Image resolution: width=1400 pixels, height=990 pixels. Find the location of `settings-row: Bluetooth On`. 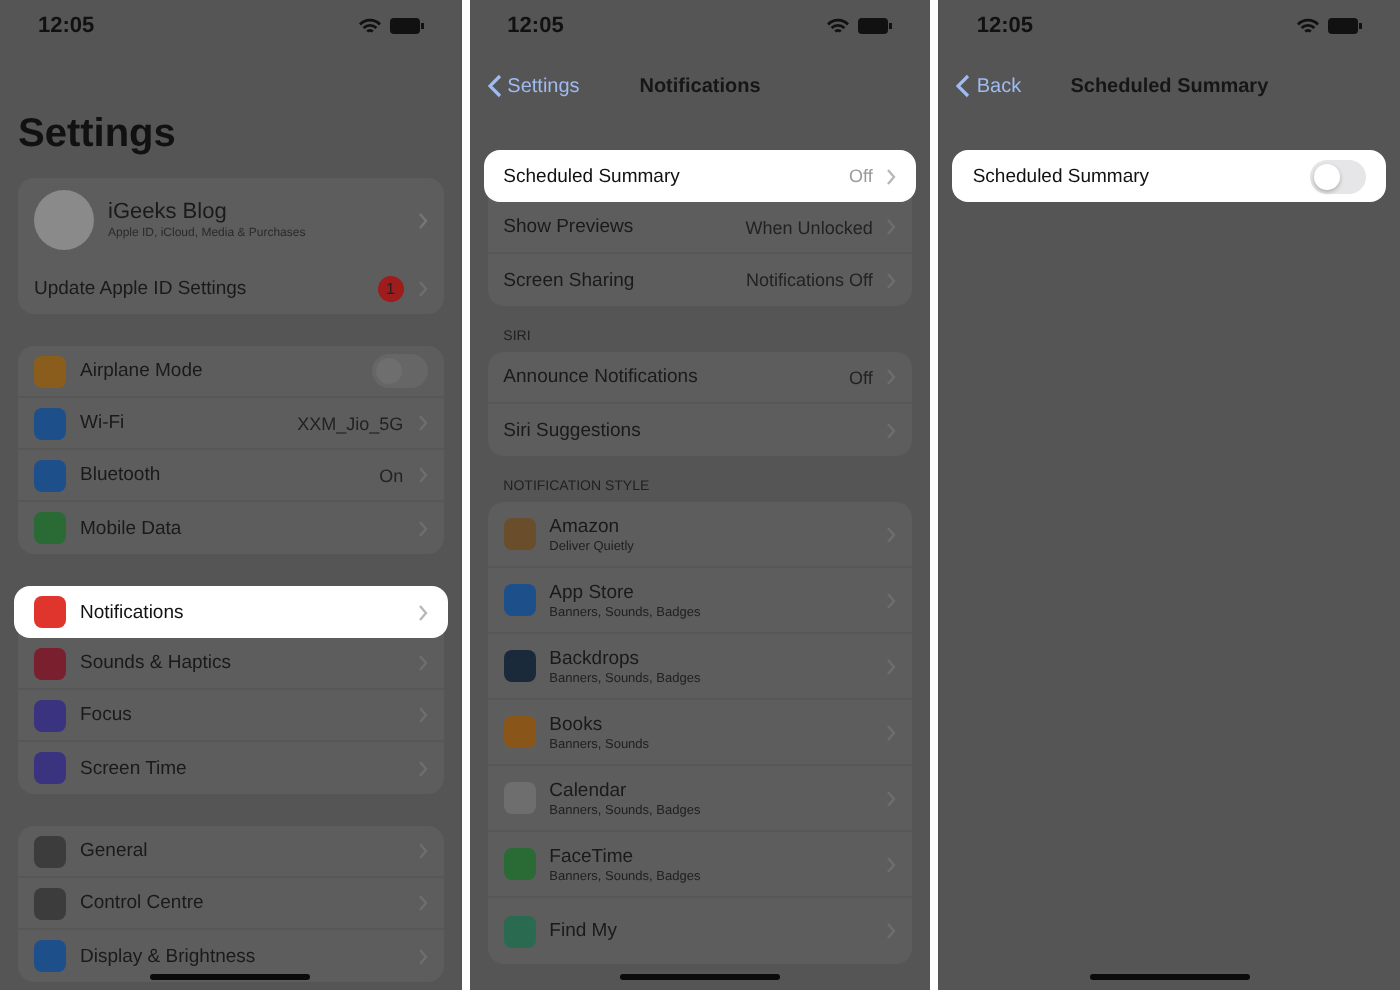

settings-row: Bluetooth On is located at coordinates (231, 476).